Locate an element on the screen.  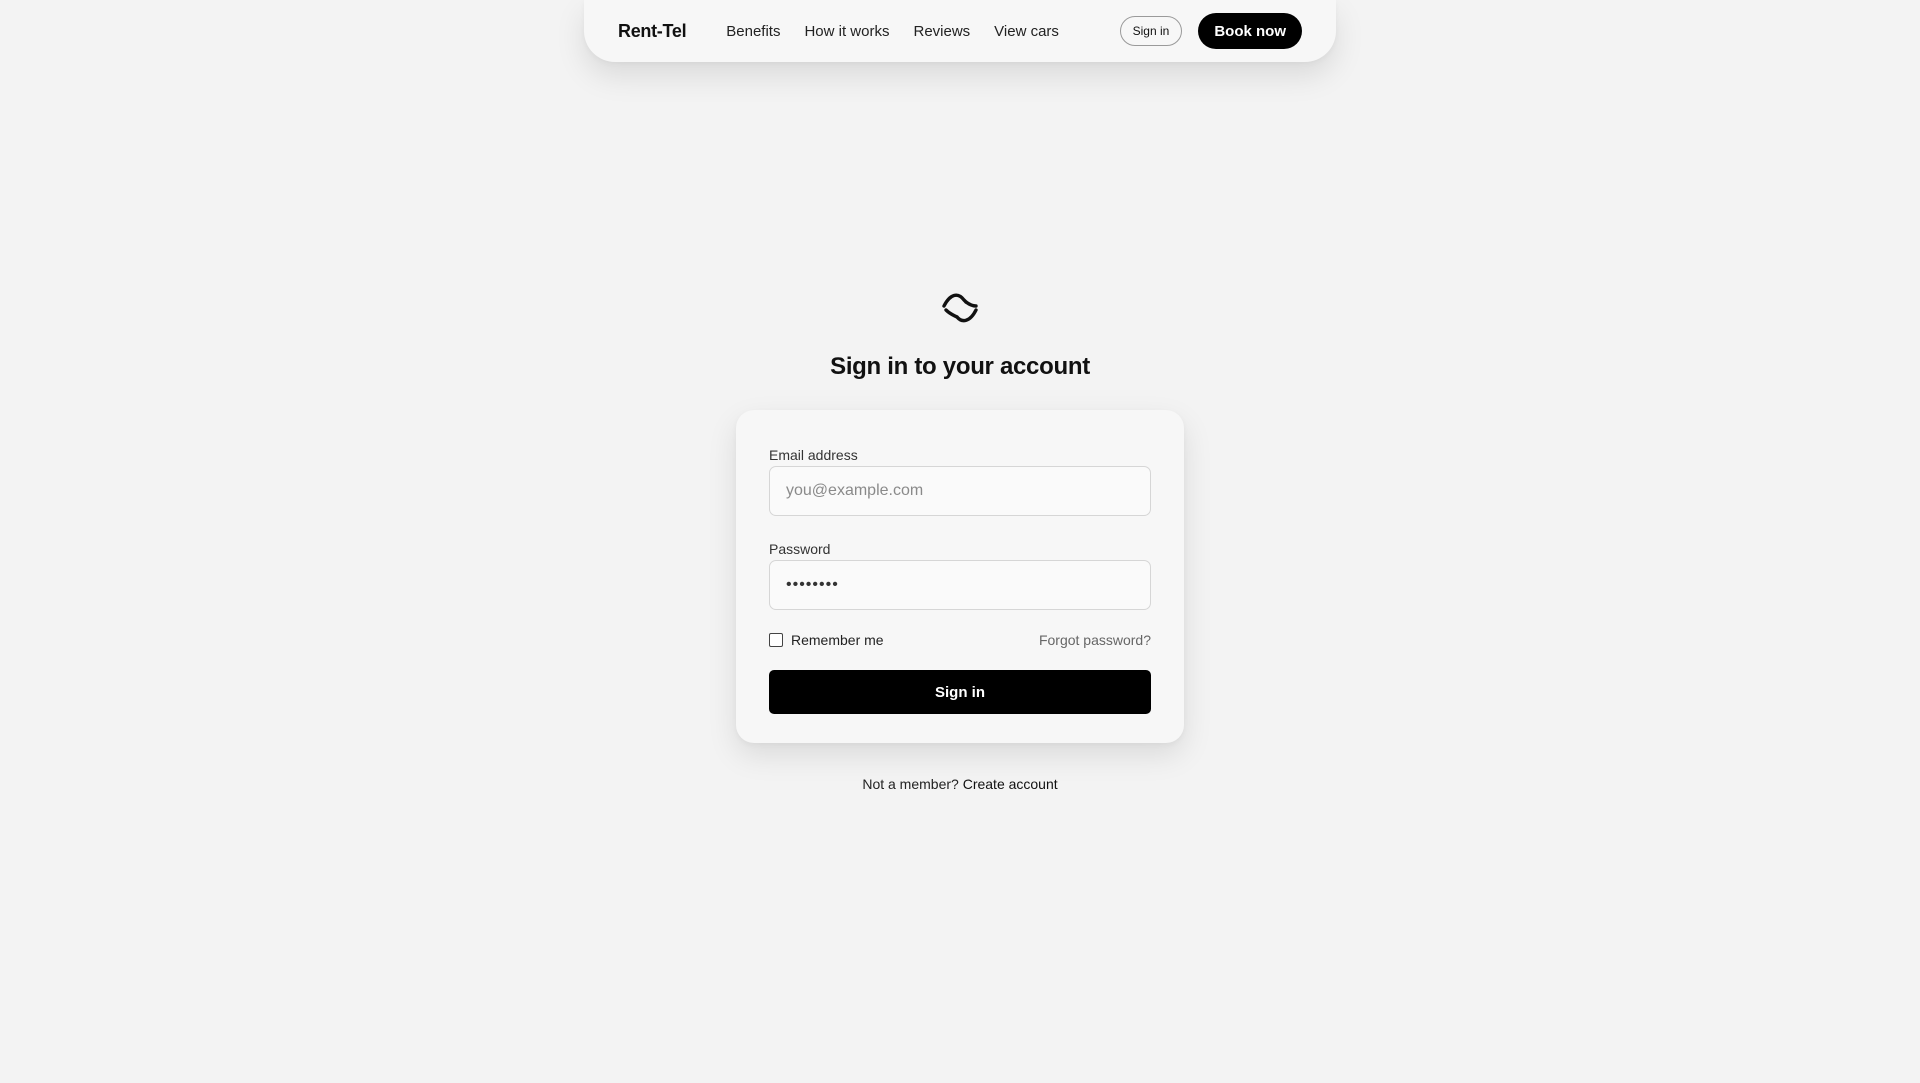
email-label: Email address is located at coordinates (813, 455).